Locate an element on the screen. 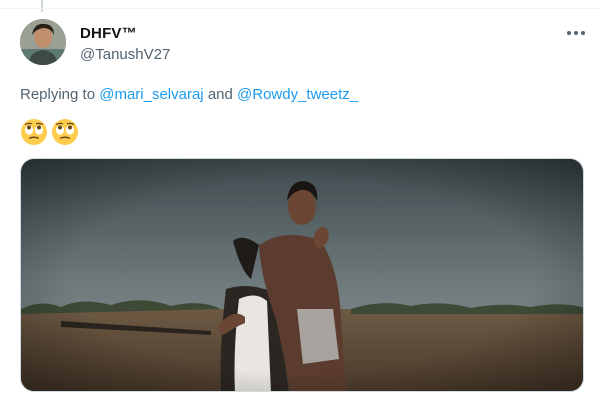 Image resolution: width=600 pixels, height=400 pixels. thread-connector-line is located at coordinates (42, 6).